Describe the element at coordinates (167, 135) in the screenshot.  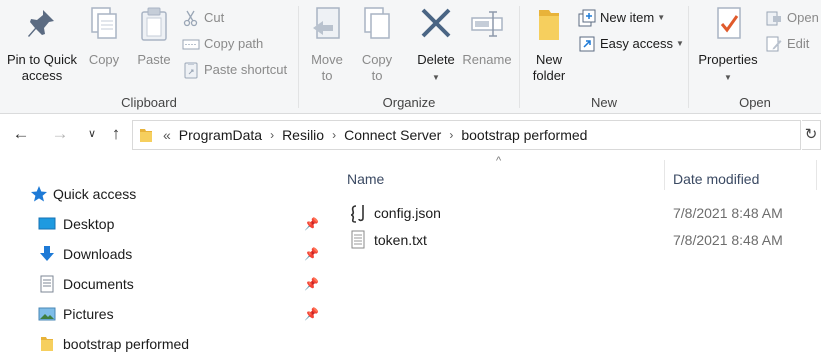
I see `breadcrumb-overflow: «` at that location.